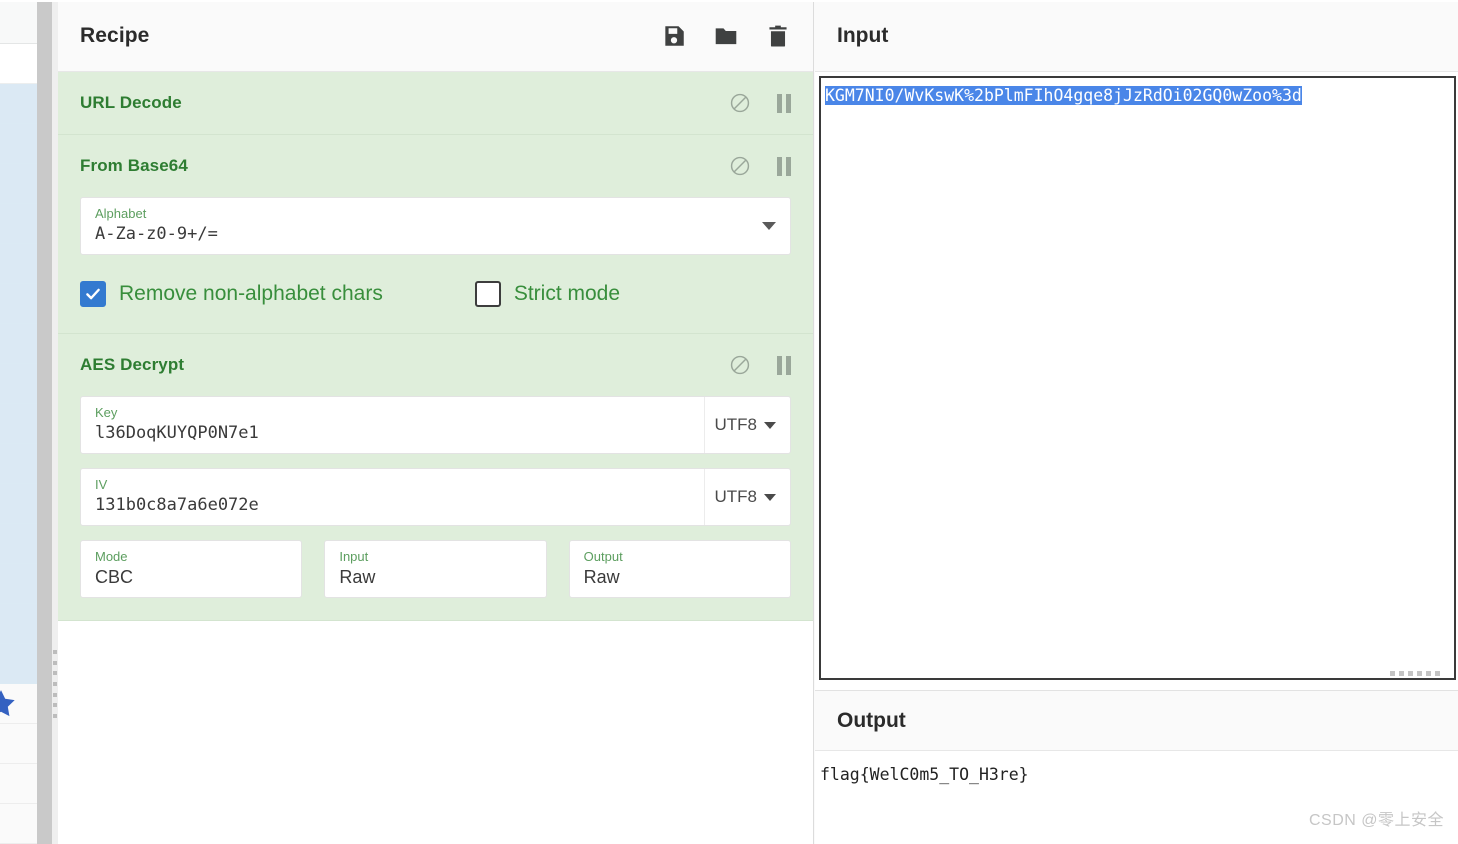  I want to click on folder-icon, so click(726, 36).